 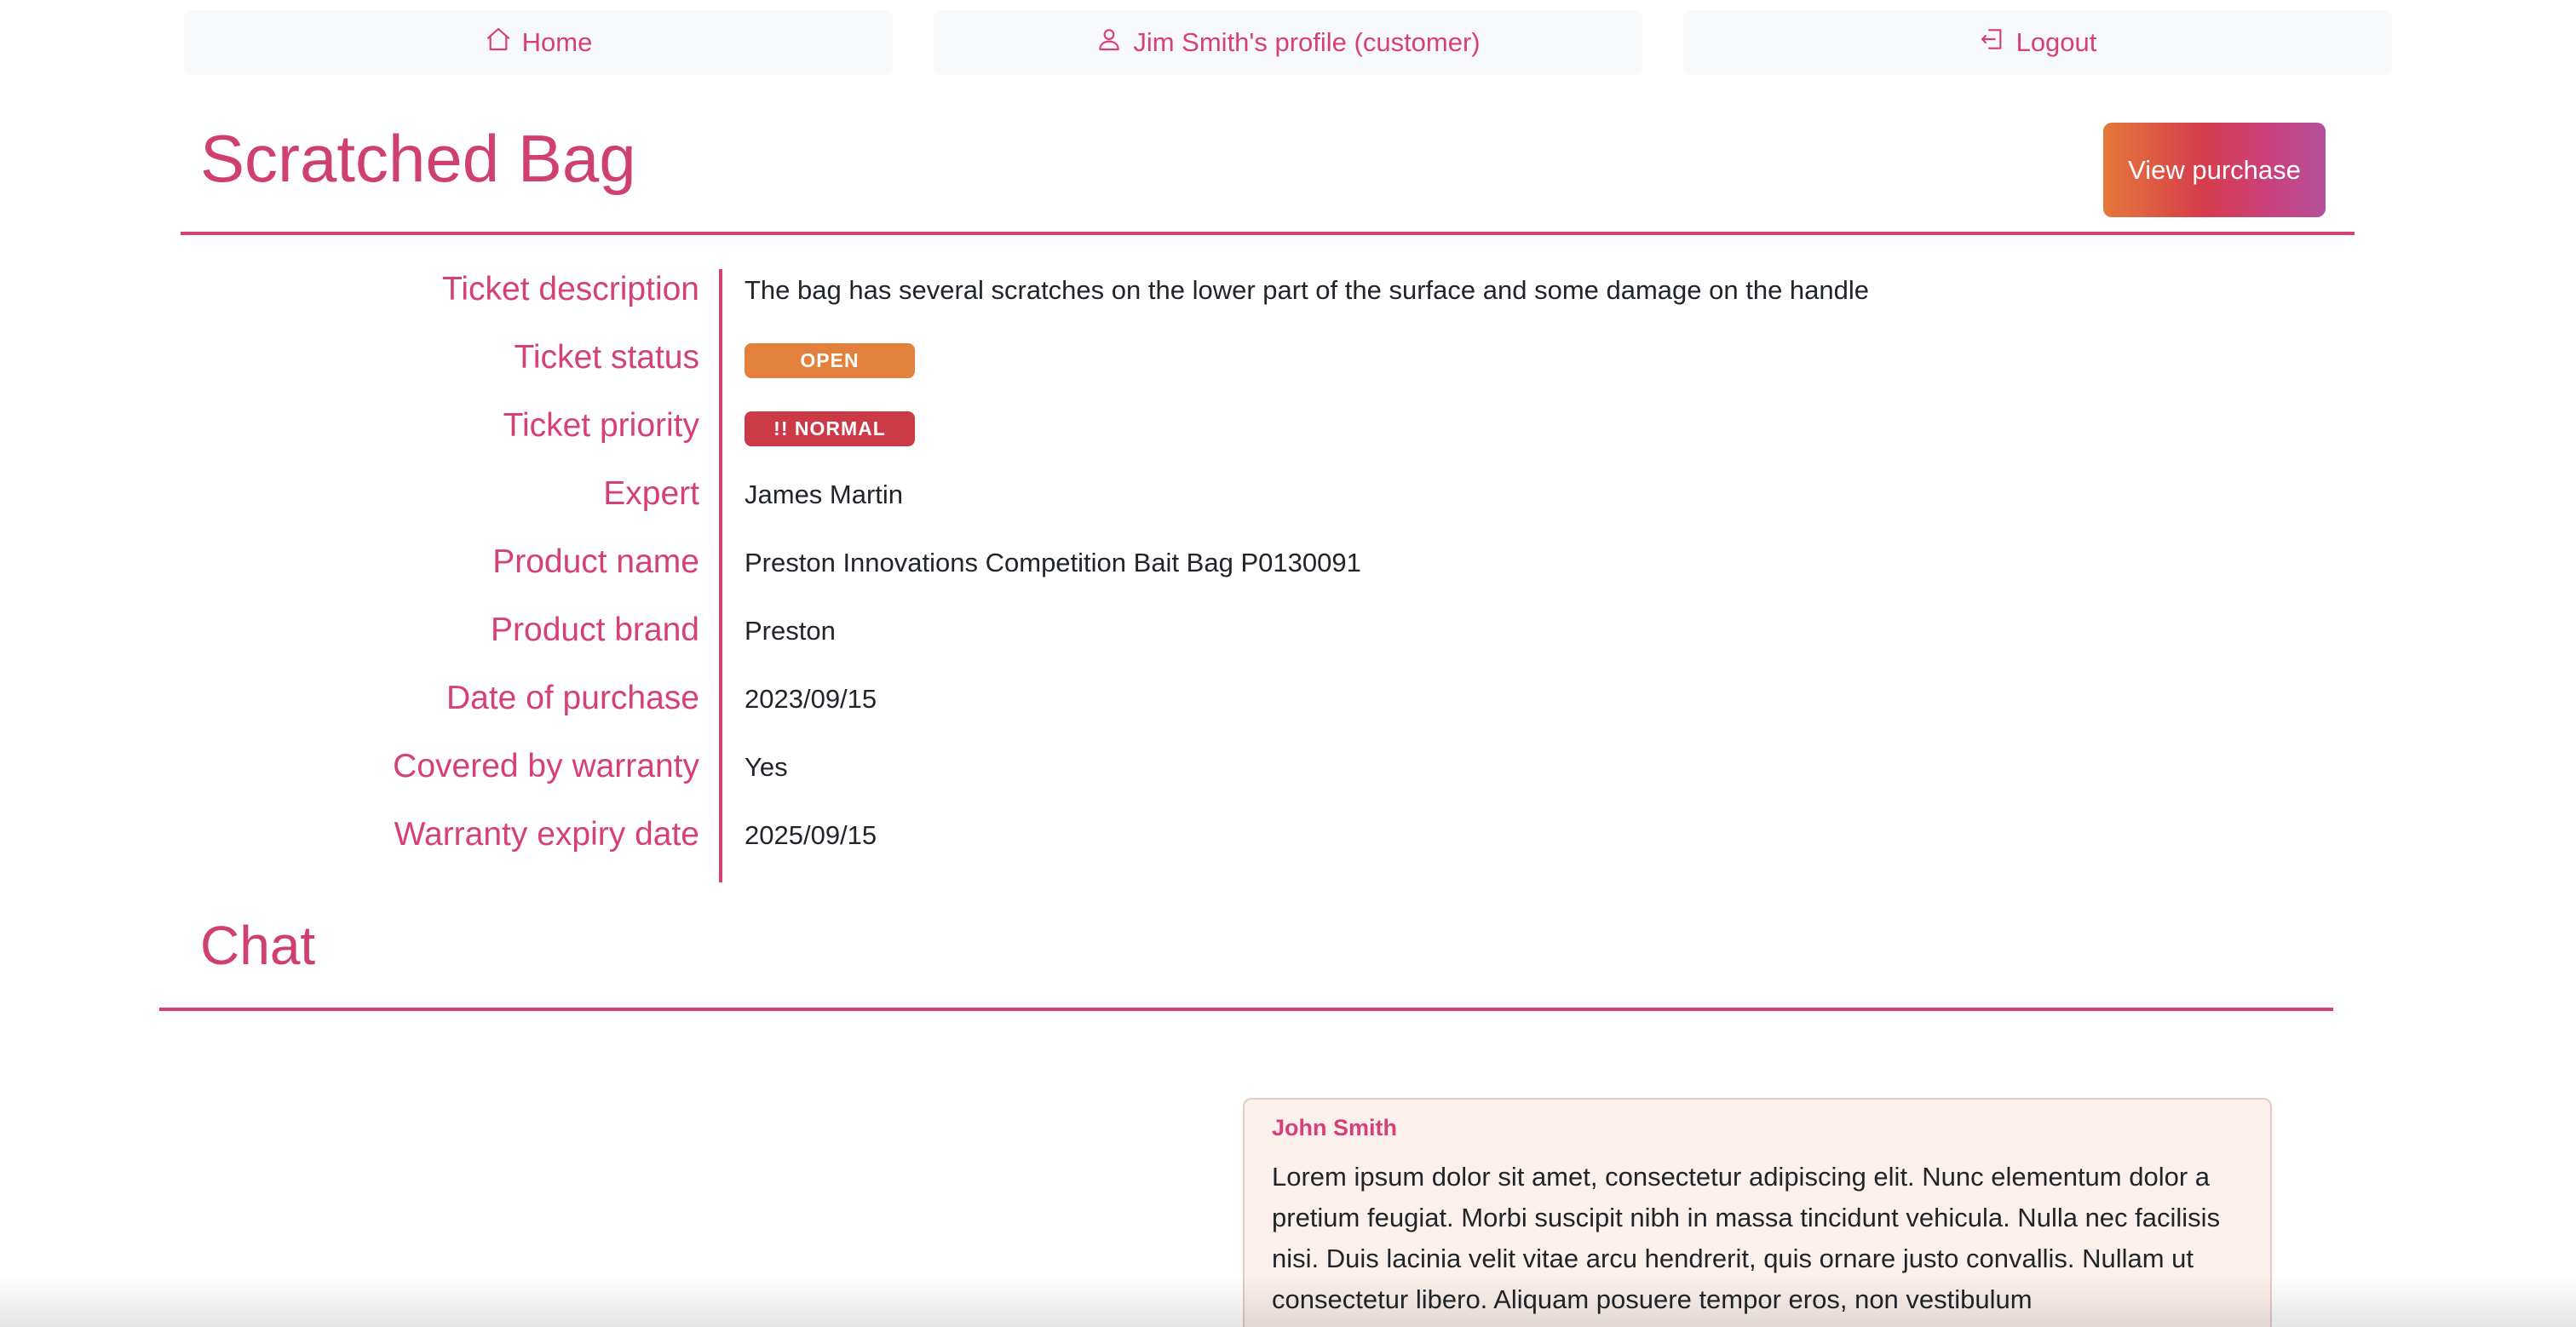 I want to click on row-status: Ticket status OPEN, so click(x=1288, y=371).